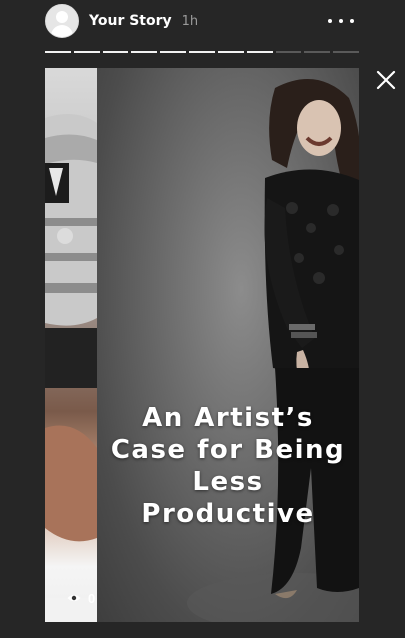  I want to click on story-progress-bar, so click(202, 52).